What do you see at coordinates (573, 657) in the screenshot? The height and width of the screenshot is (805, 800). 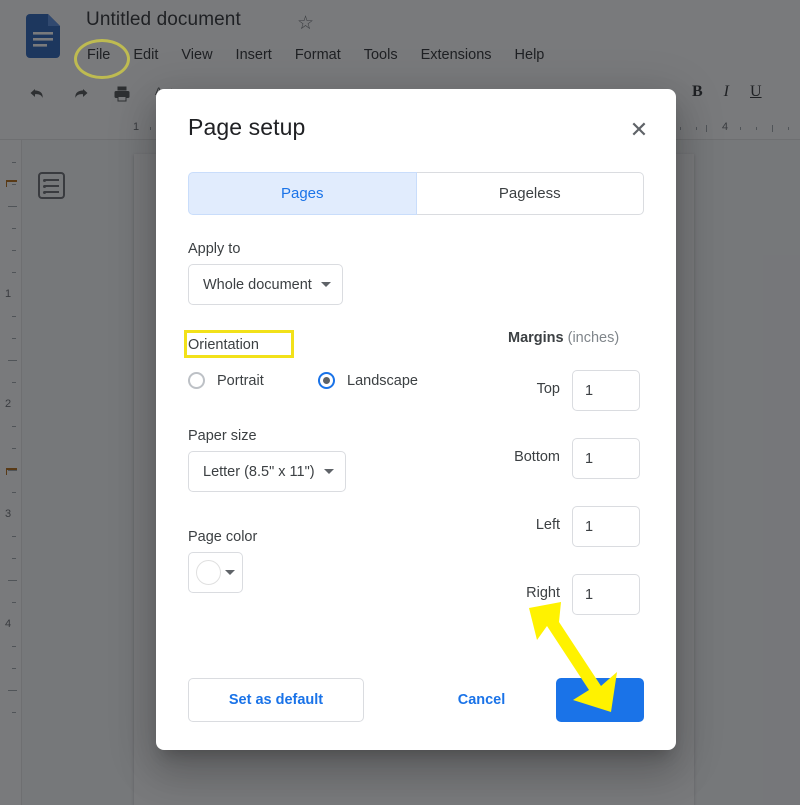 I see `ok-arrow-annotation` at bounding box center [573, 657].